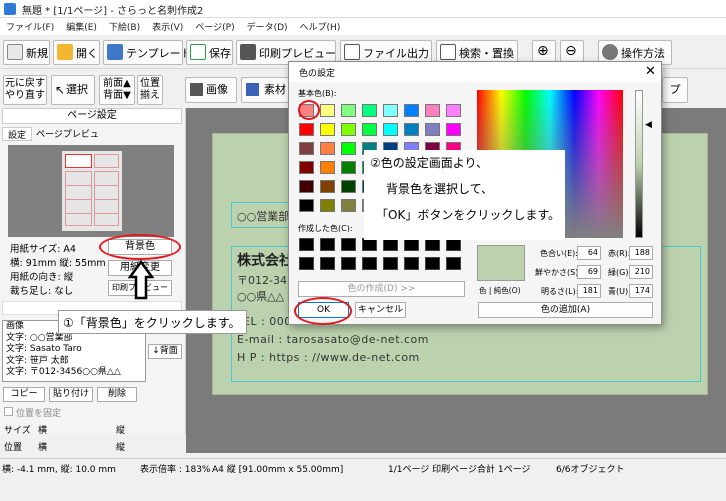 Image resolution: width=726 pixels, height=501 pixels. Describe the element at coordinates (333, 339) in the screenshot. I see `card-email: E-mail : tarosasato@de-net.com` at that location.